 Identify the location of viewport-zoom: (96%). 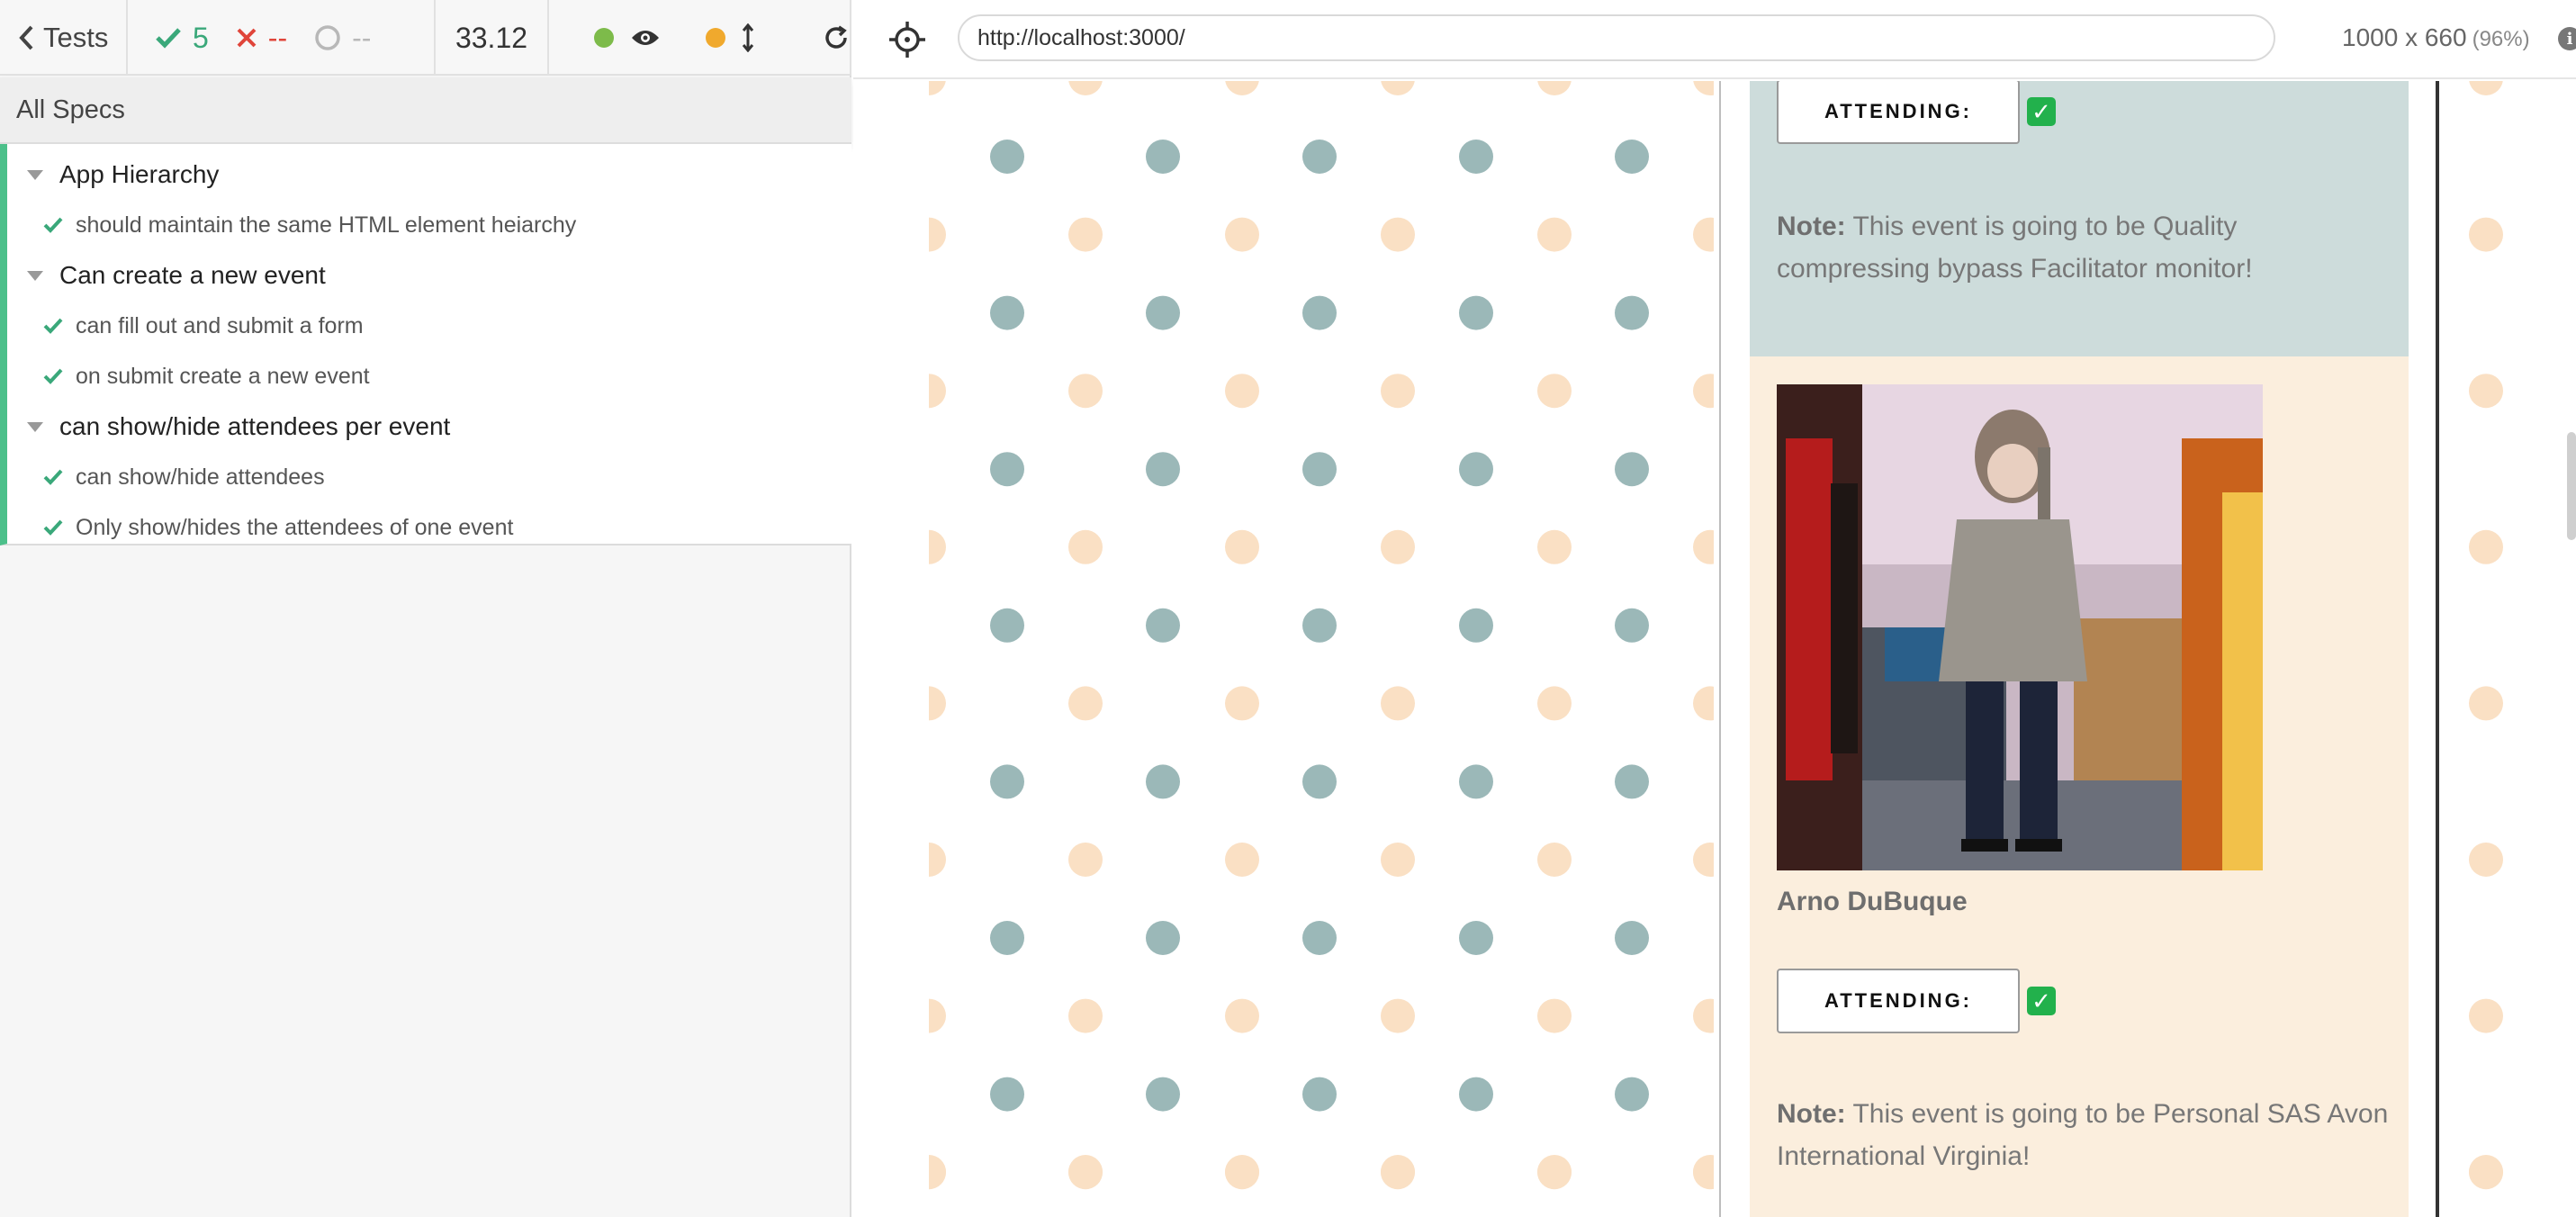
(2501, 39).